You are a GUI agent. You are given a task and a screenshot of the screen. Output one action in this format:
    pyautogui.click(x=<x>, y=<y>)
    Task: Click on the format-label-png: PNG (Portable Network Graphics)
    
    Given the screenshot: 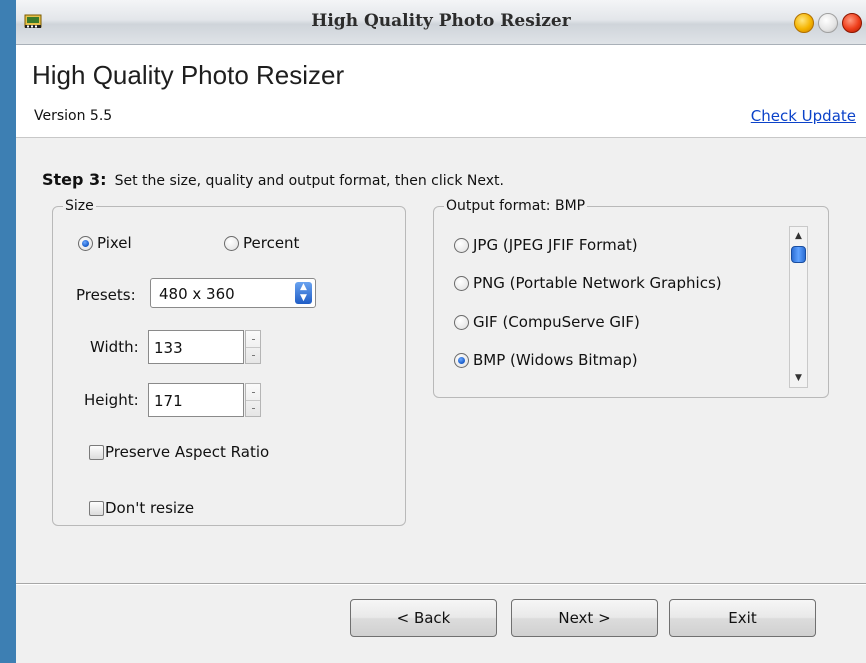 What is the action you would take?
    pyautogui.click(x=597, y=283)
    